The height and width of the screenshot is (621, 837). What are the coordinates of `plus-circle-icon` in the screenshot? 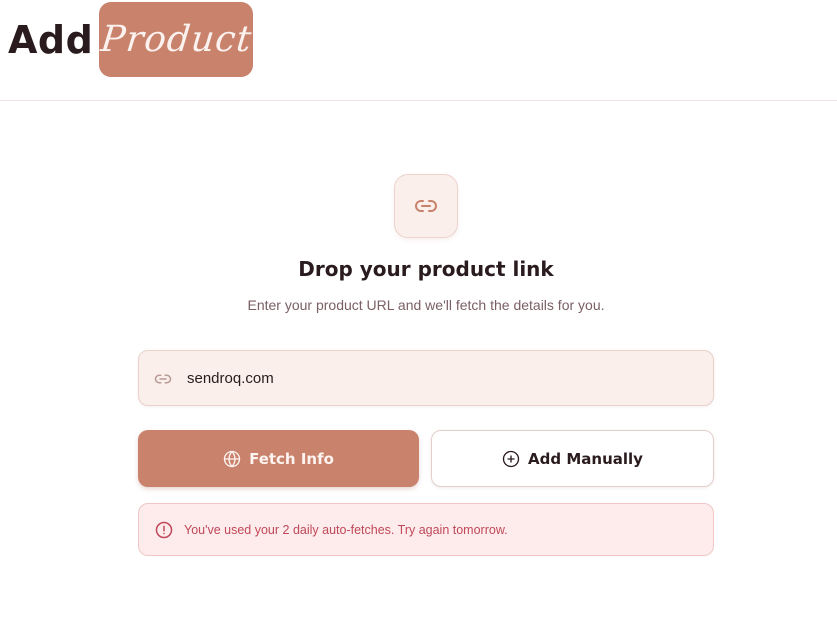 It's located at (511, 458).